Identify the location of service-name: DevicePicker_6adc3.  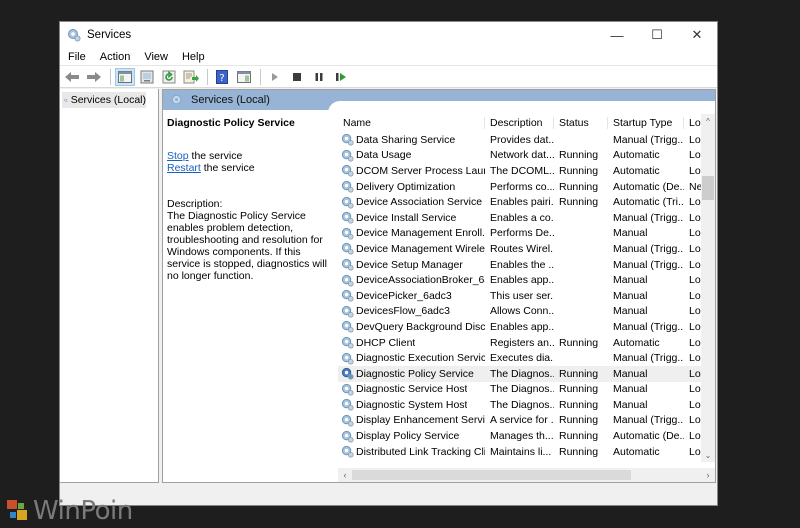
(404, 295).